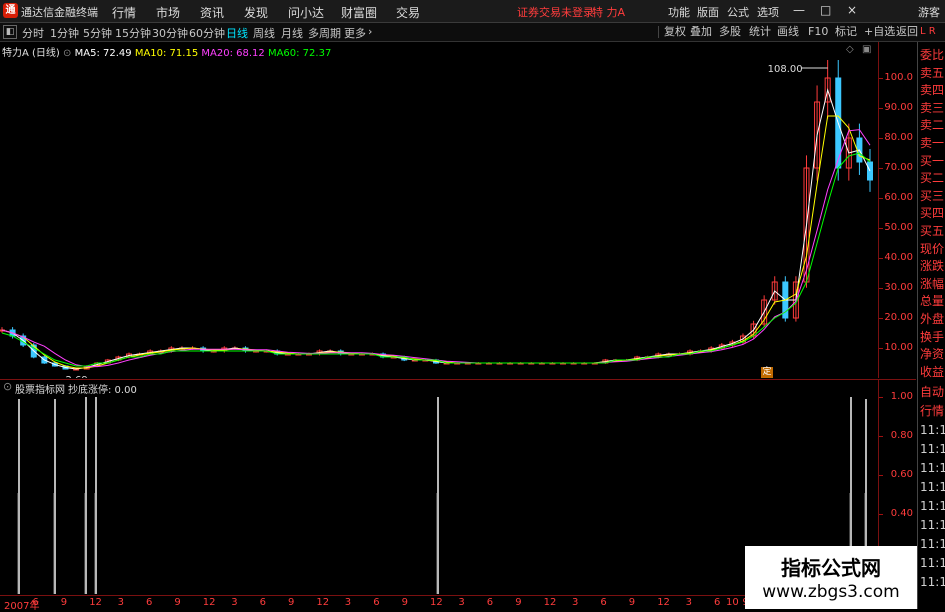  Describe the element at coordinates (932, 125) in the screenshot. I see `quote-field-label: 卖二` at that location.